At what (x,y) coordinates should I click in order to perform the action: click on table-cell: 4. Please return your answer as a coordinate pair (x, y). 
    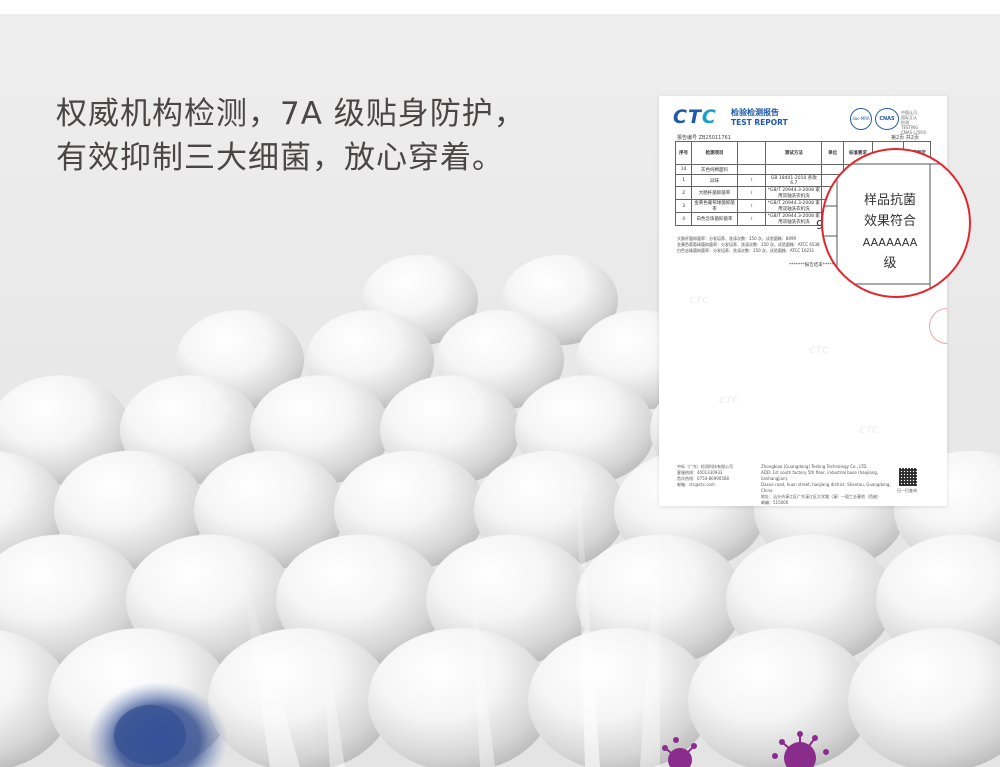
    Looking at the image, I should click on (683, 219).